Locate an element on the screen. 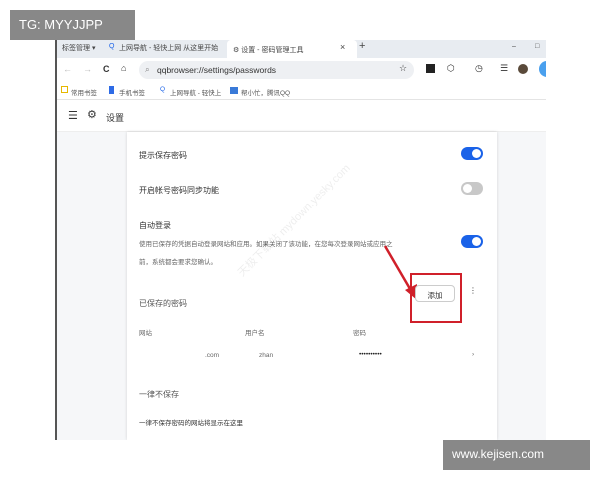 This screenshot has width=600, height=480. bookmark-item: 上网导航 - 轻快上 is located at coordinates (195, 92).